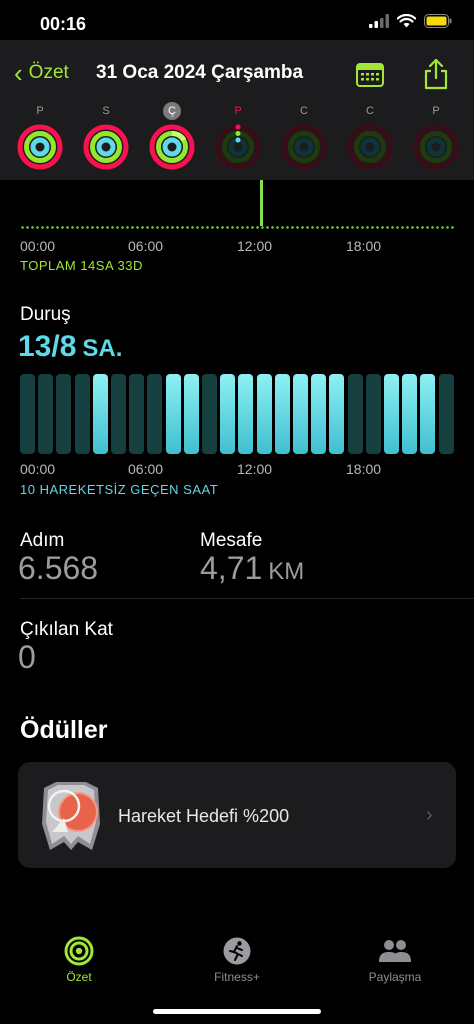 The image size is (474, 1024). What do you see at coordinates (200, 72) in the screenshot?
I see `page-title: 31 Oca 2024 Çarşamba` at bounding box center [200, 72].